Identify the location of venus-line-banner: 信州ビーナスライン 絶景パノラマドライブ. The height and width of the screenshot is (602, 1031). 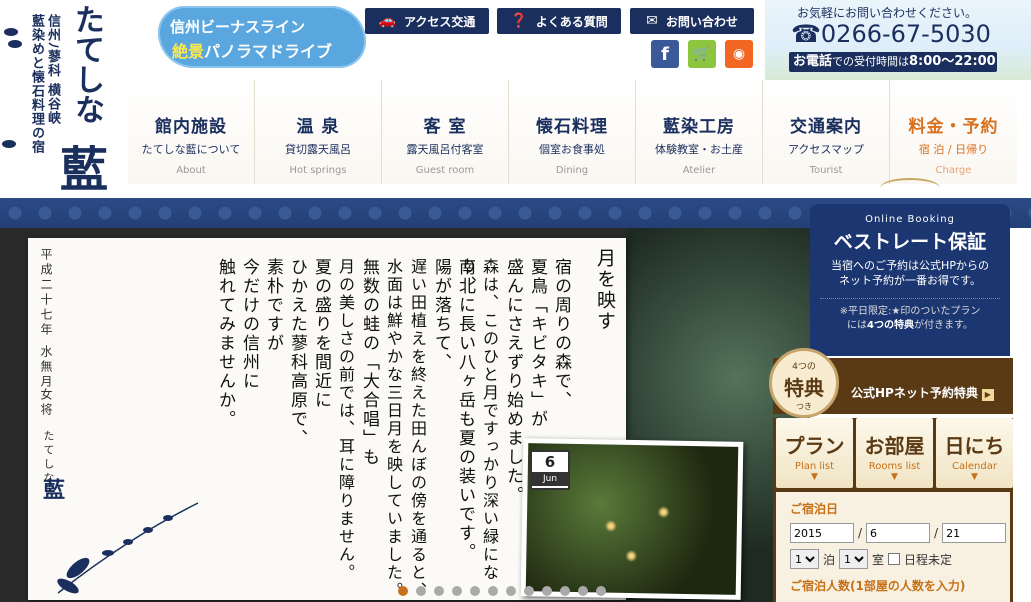
(262, 37).